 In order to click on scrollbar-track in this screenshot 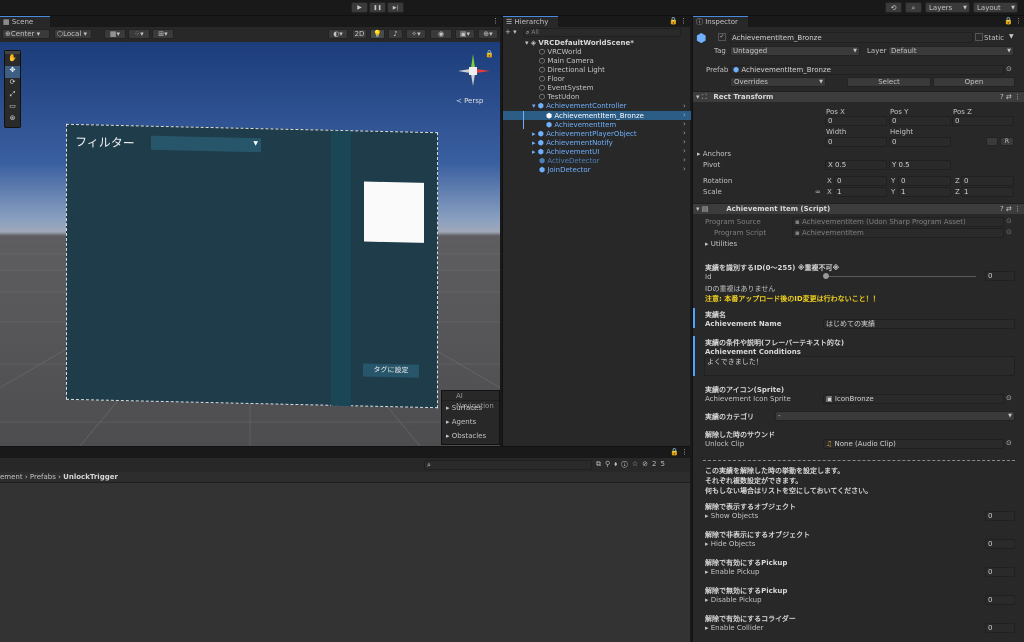, I will do `click(341, 268)`.